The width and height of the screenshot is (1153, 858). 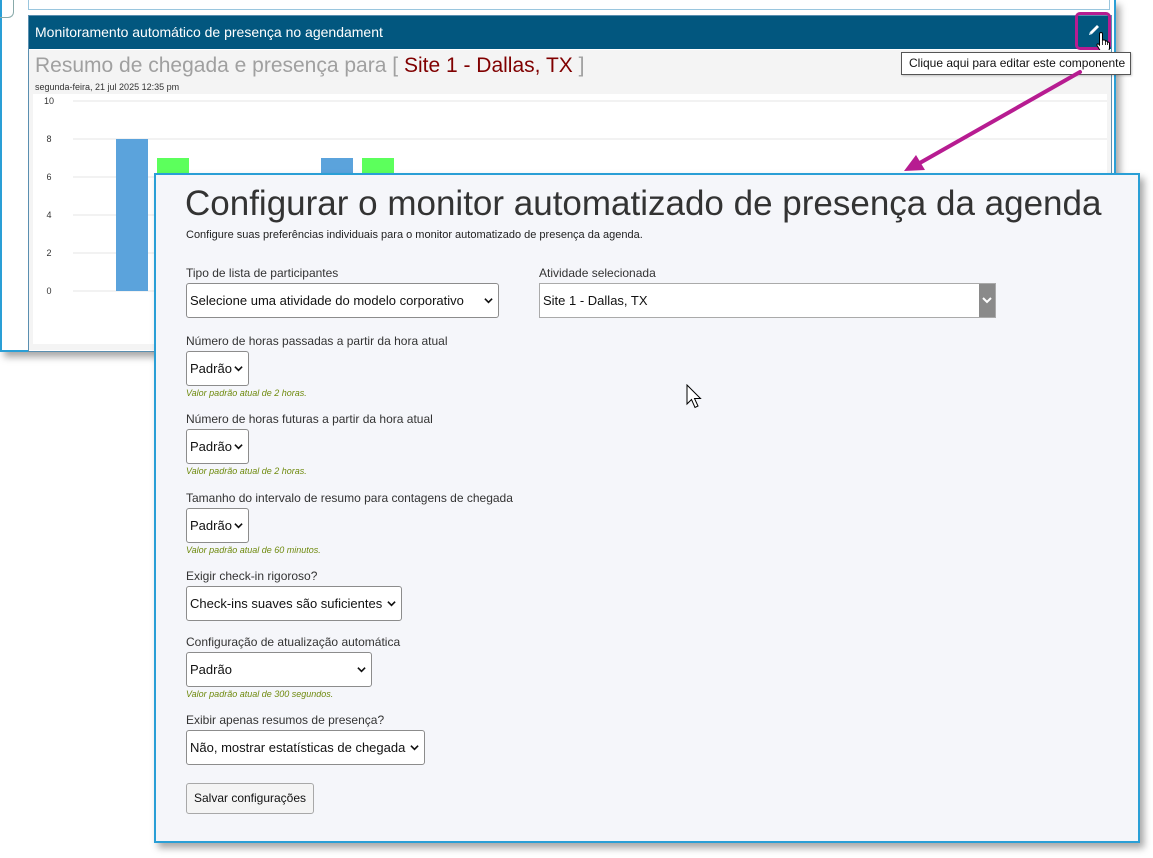 I want to click on edit-tooltip: Clique aqui para editar este componente, so click(x=1016, y=63).